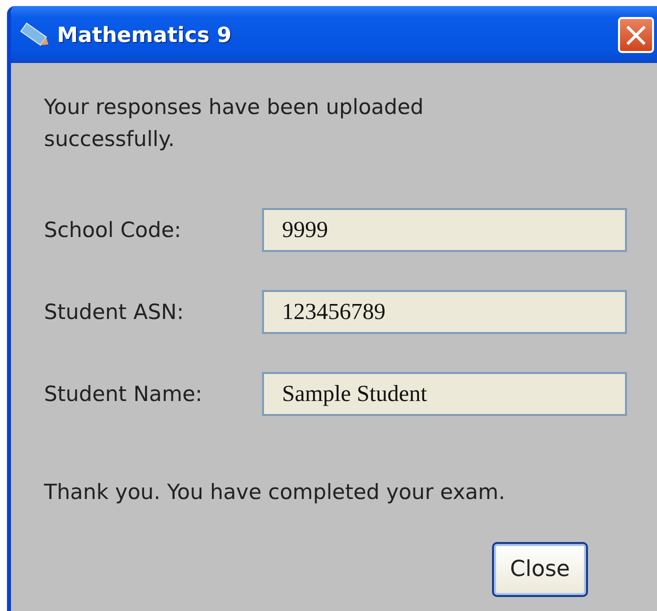  What do you see at coordinates (444, 230) in the screenshot?
I see `input-field: 9999` at bounding box center [444, 230].